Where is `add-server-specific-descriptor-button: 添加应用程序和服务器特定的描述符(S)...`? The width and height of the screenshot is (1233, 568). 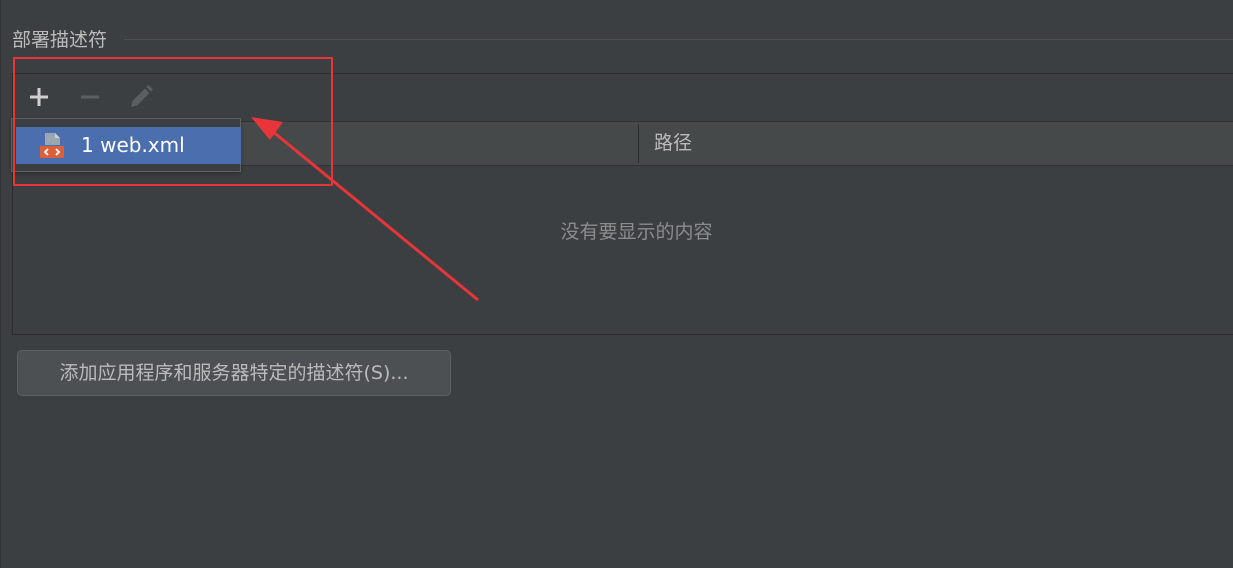
add-server-specific-descriptor-button: 添加应用程序和服务器特定的描述符(S)... is located at coordinates (234, 373).